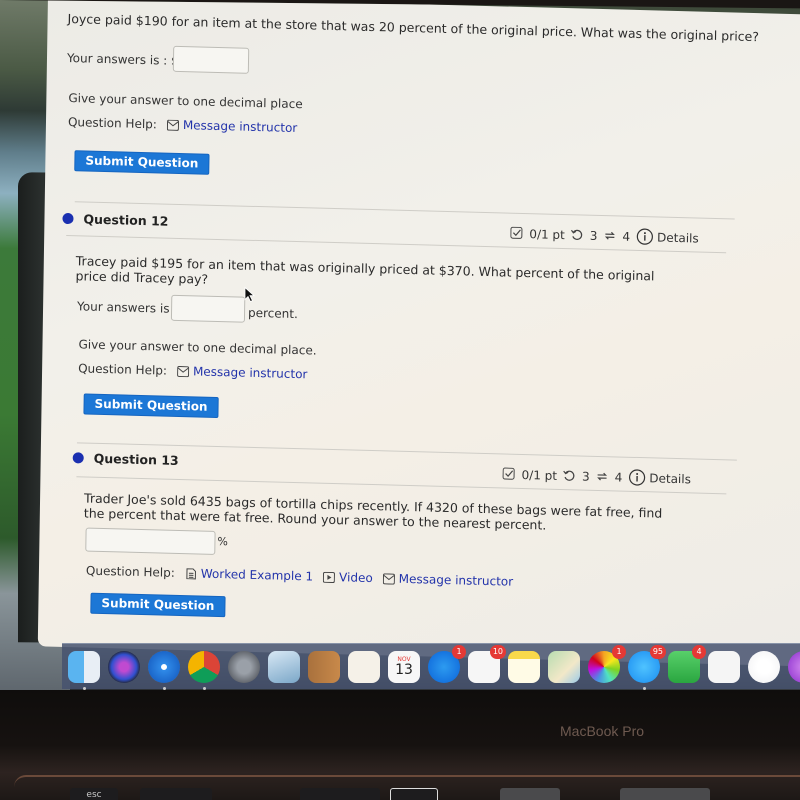 Image resolution: width=800 pixels, height=800 pixels. Describe the element at coordinates (136, 459) in the screenshot. I see `question-13-title: Question 13` at that location.